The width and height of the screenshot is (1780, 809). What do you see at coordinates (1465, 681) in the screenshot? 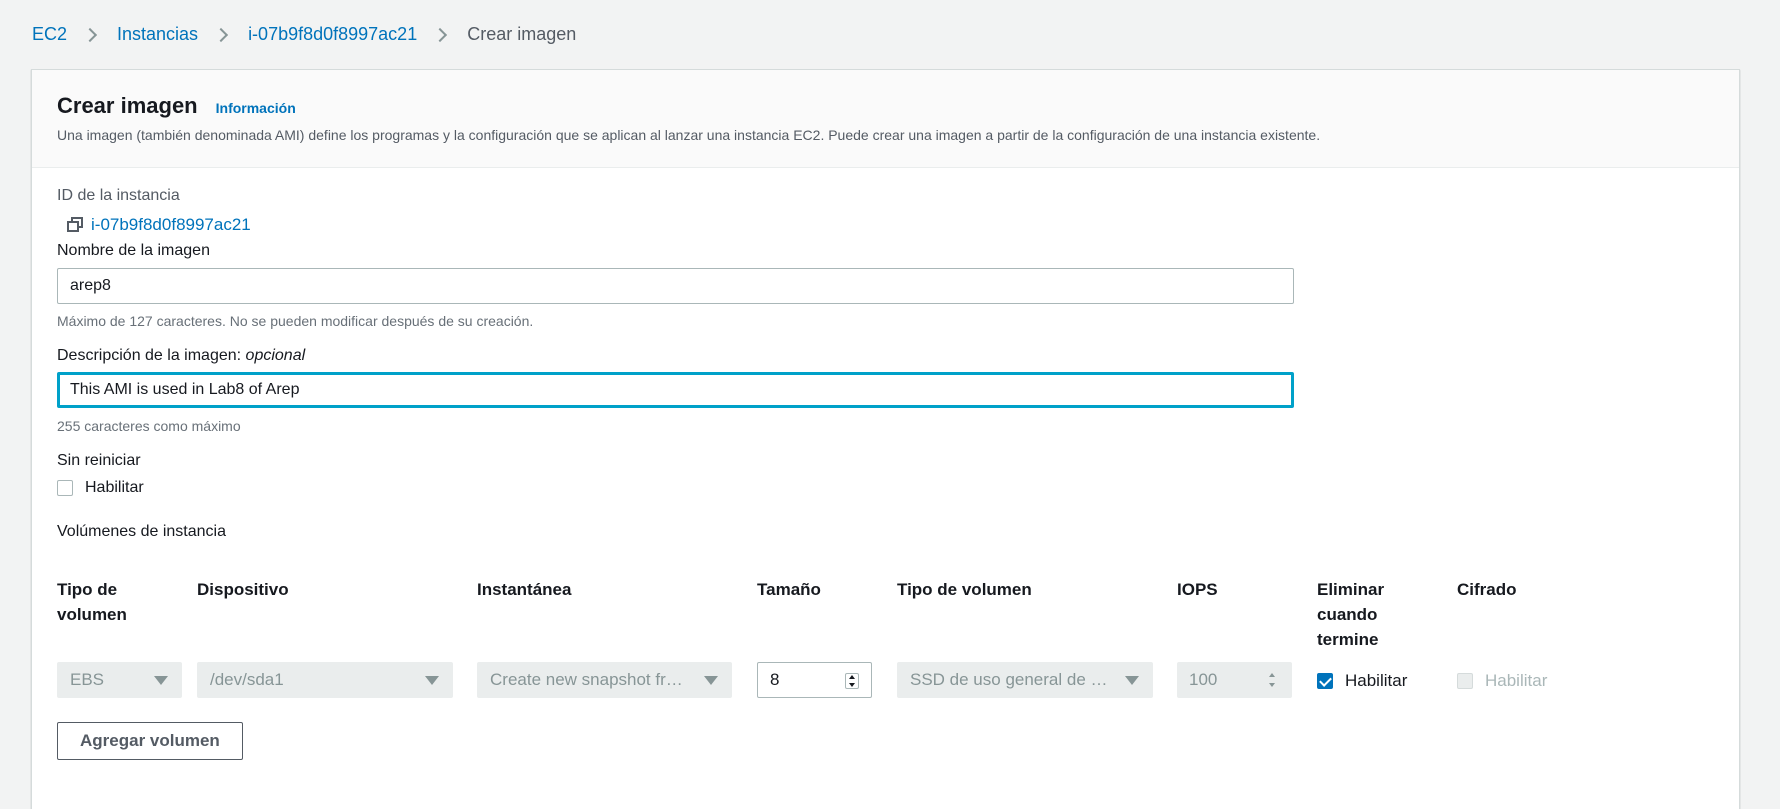
I see `encrypted-checkbox` at bounding box center [1465, 681].